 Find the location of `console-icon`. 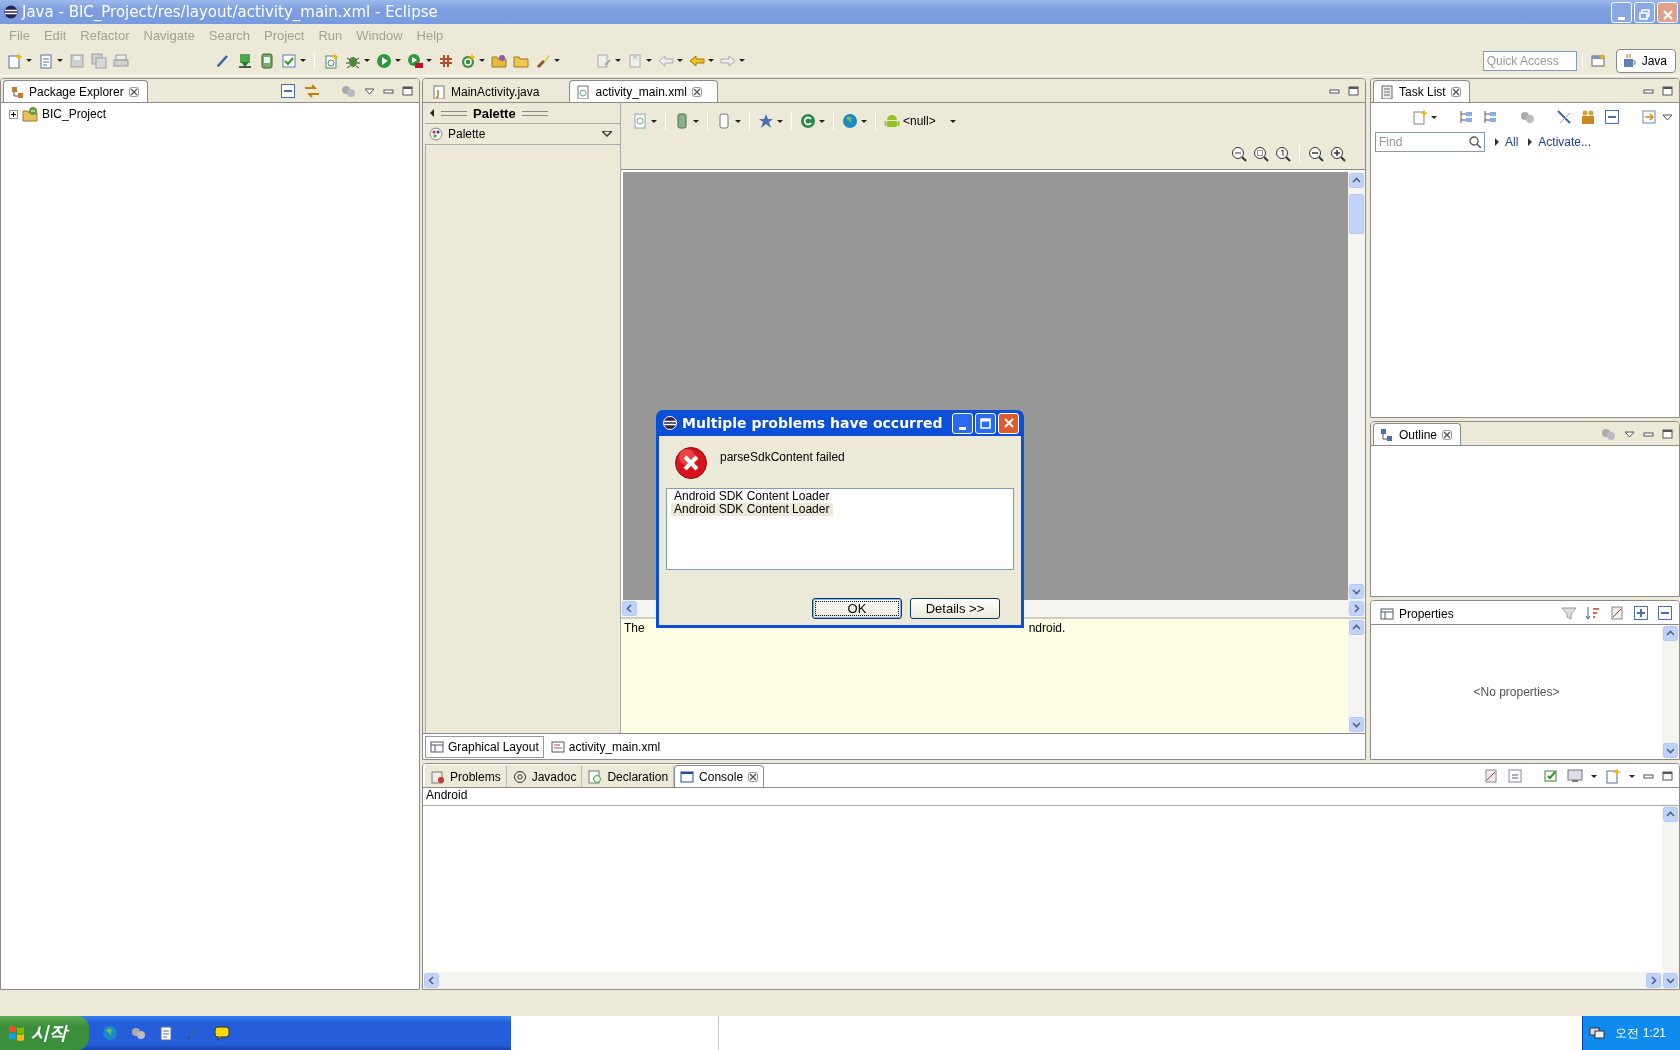

console-icon is located at coordinates (687, 776).